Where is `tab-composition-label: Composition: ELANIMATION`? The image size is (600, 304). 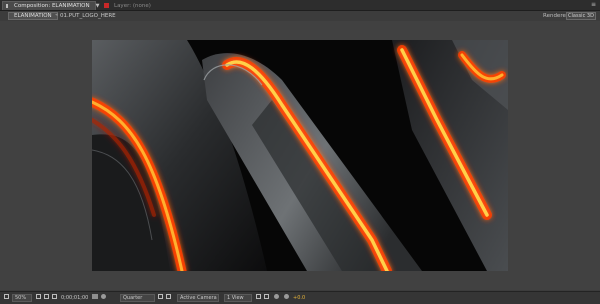 tab-composition-label: Composition: ELANIMATION is located at coordinates (52, 6).